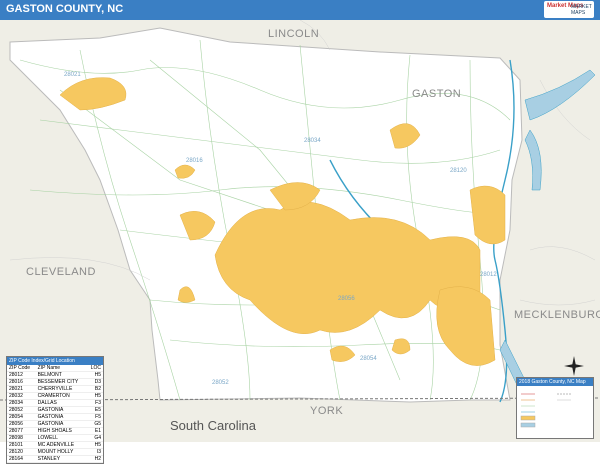 The height and width of the screenshot is (464, 600). I want to click on index-cell: MOUNT HOLLY, so click(61, 452).